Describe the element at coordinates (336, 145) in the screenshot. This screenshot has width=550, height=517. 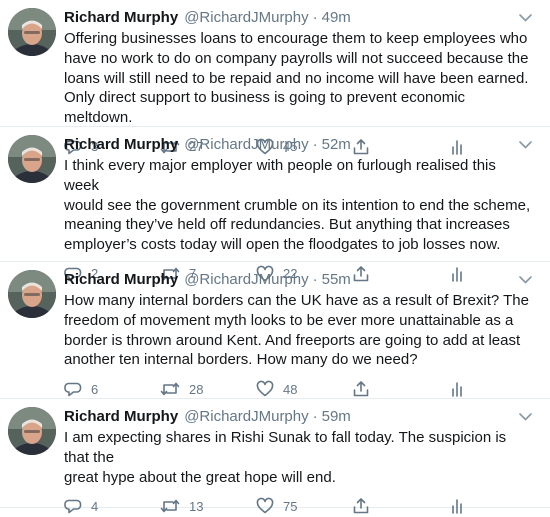
I see `timestamp: 52m` at that location.